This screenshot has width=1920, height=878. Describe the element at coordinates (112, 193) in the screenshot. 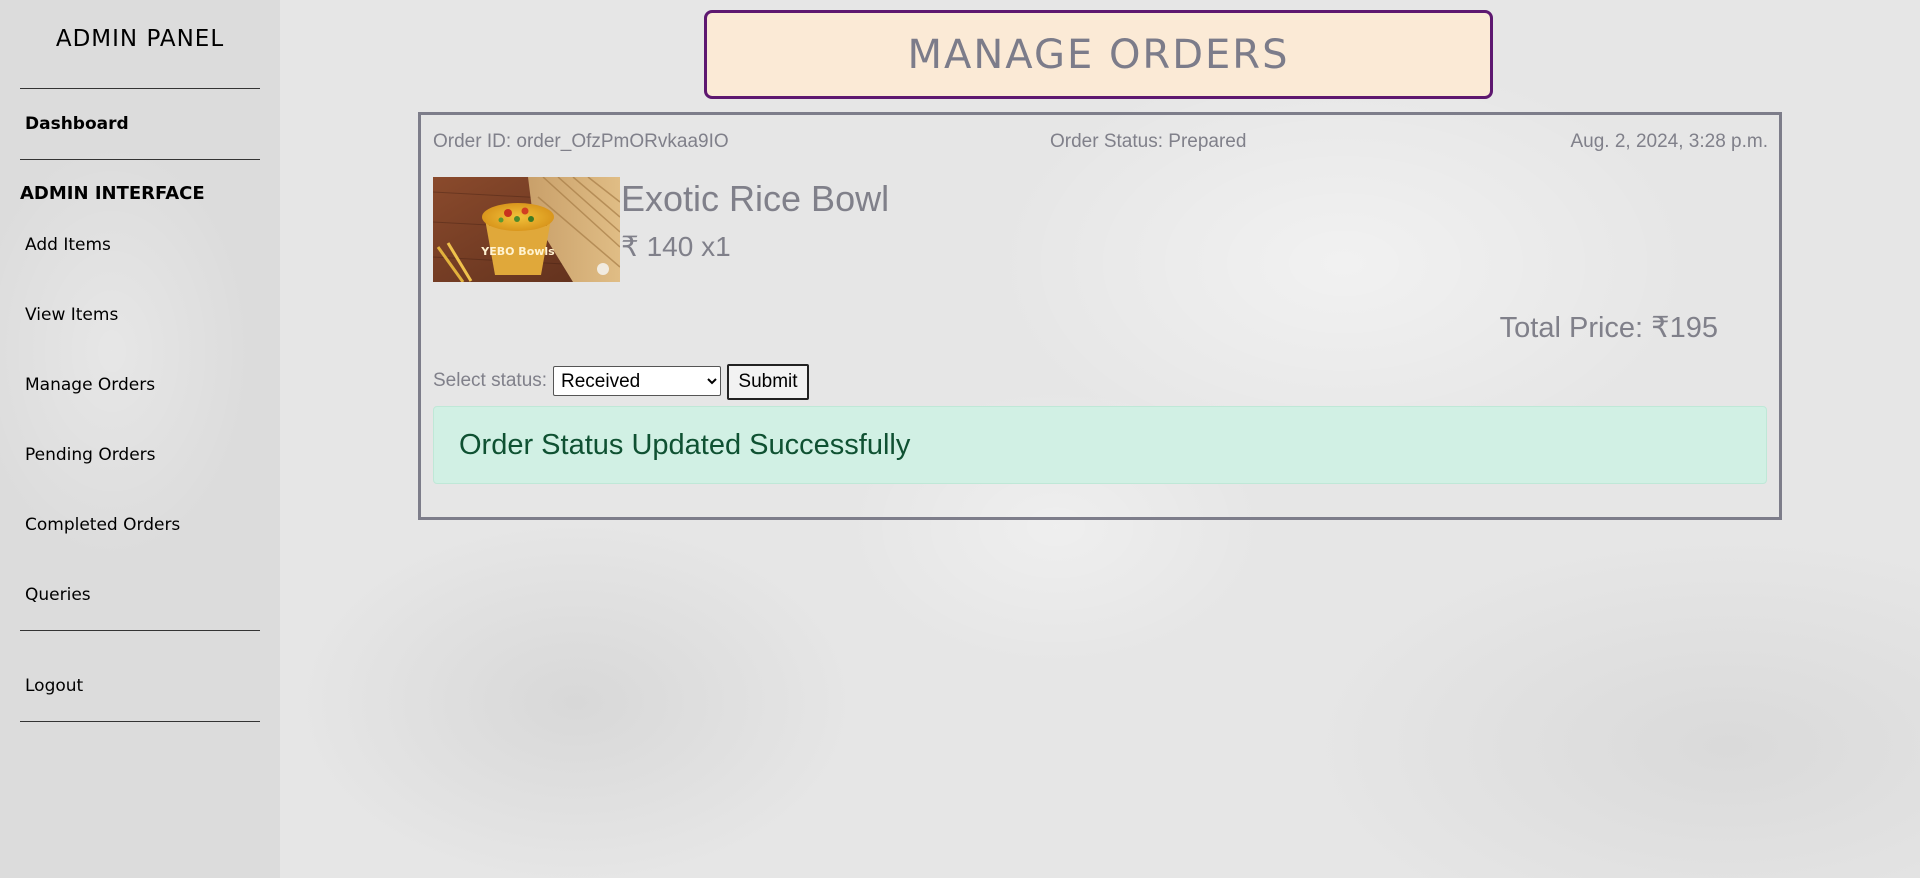

I see `sidebar-section-heading: ADMIN INTERFACE` at that location.